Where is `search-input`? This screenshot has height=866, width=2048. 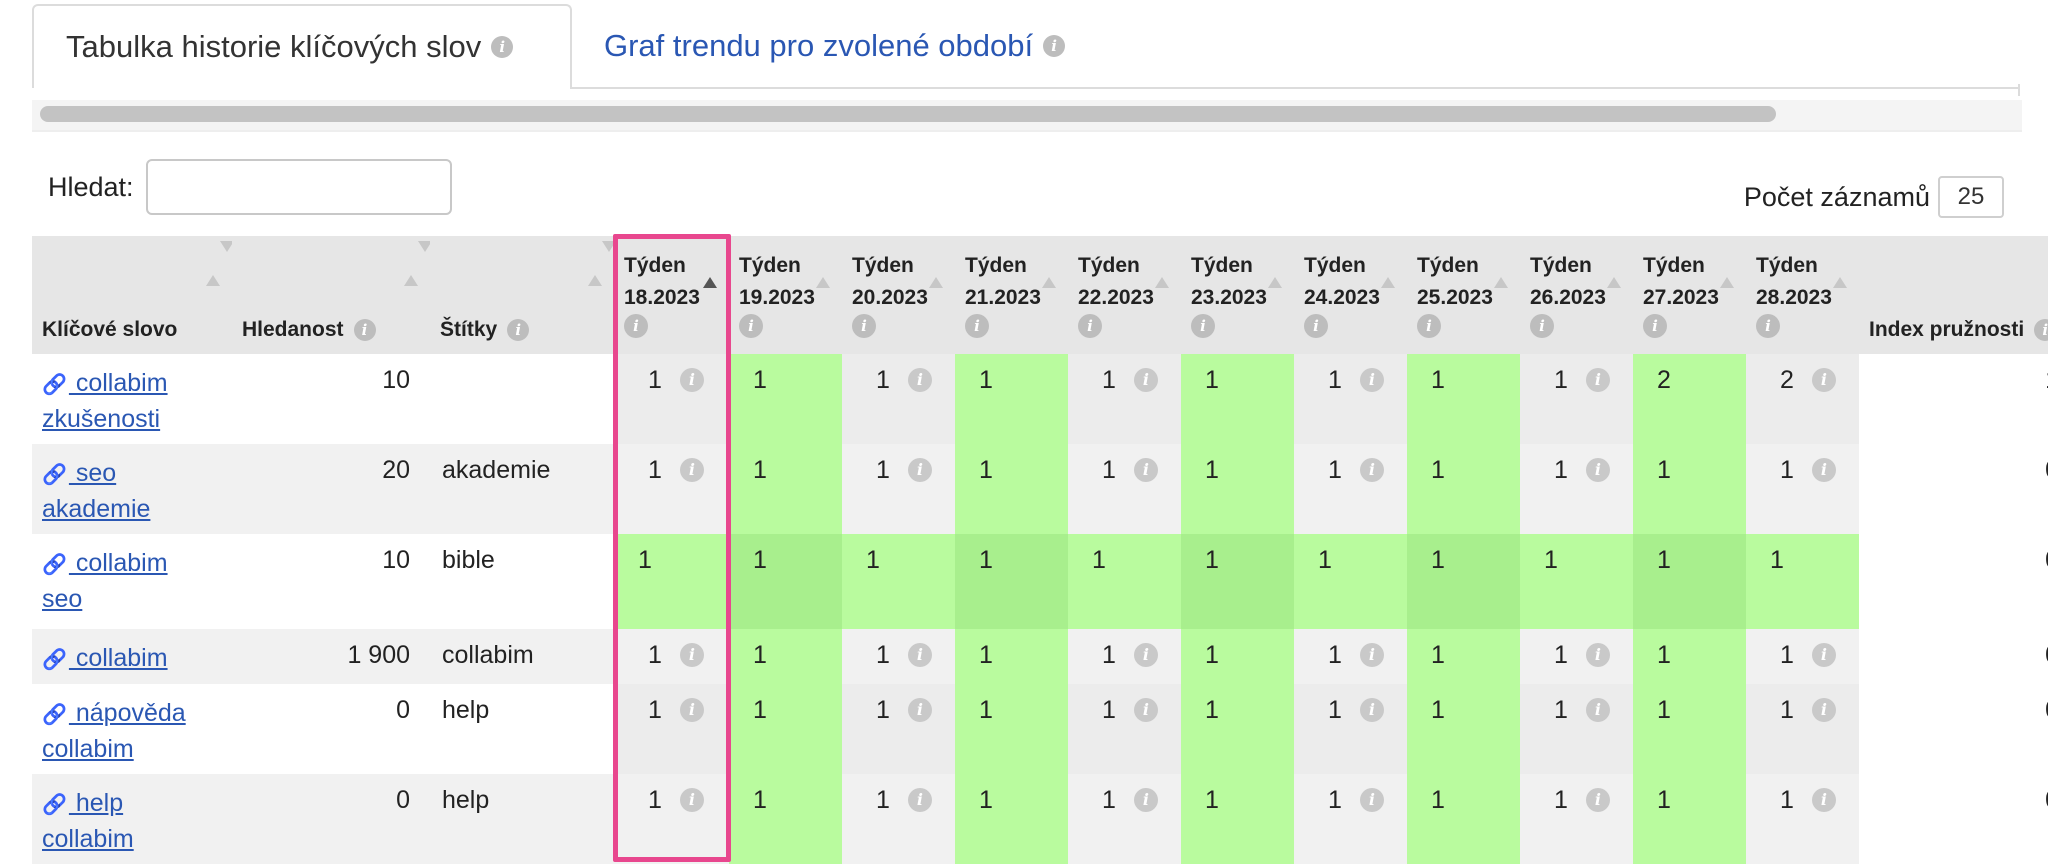
search-input is located at coordinates (298, 187).